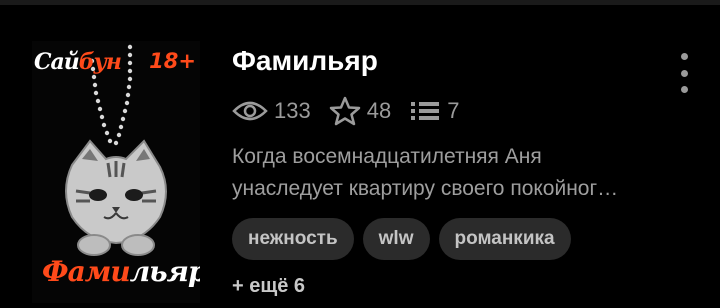 This screenshot has width=720, height=308. What do you see at coordinates (271, 111) in the screenshot?
I see `views-stat: 133` at bounding box center [271, 111].